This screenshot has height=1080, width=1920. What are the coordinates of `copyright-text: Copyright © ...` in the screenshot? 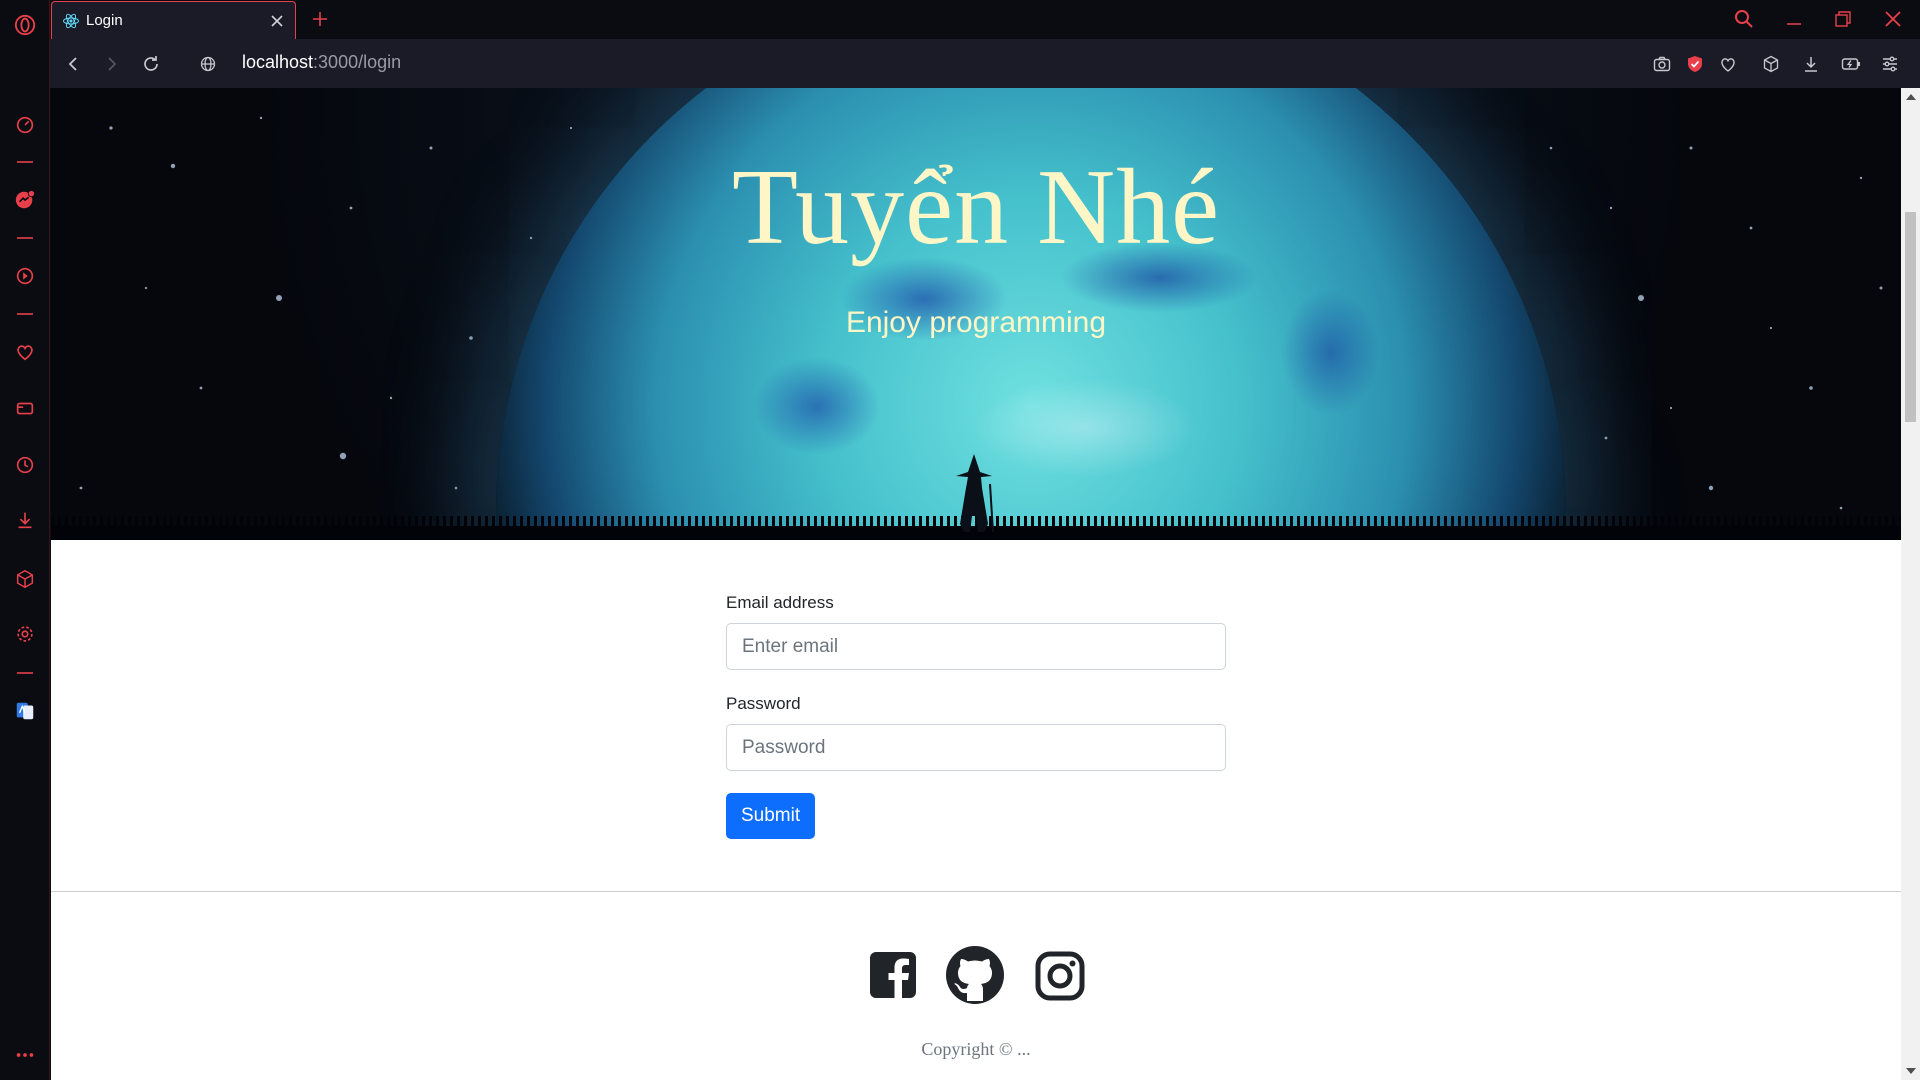 It's located at (976, 1049).